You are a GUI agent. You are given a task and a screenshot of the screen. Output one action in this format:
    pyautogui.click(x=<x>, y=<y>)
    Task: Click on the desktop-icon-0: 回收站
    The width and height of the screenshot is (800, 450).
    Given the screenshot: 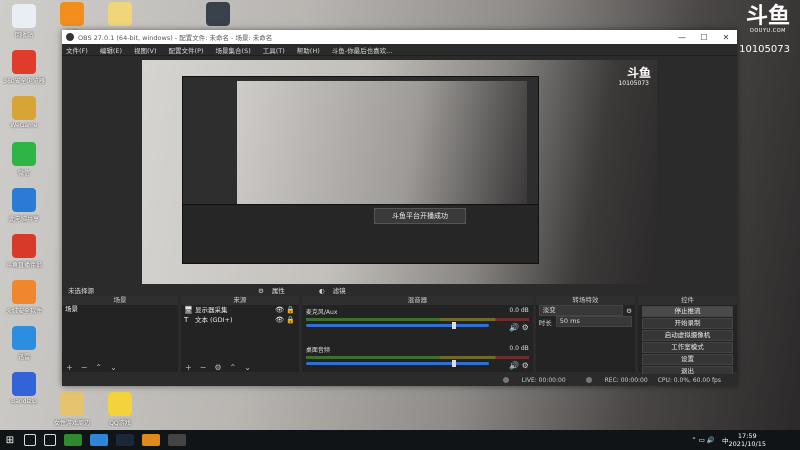 What is the action you would take?
    pyautogui.click(x=24, y=21)
    